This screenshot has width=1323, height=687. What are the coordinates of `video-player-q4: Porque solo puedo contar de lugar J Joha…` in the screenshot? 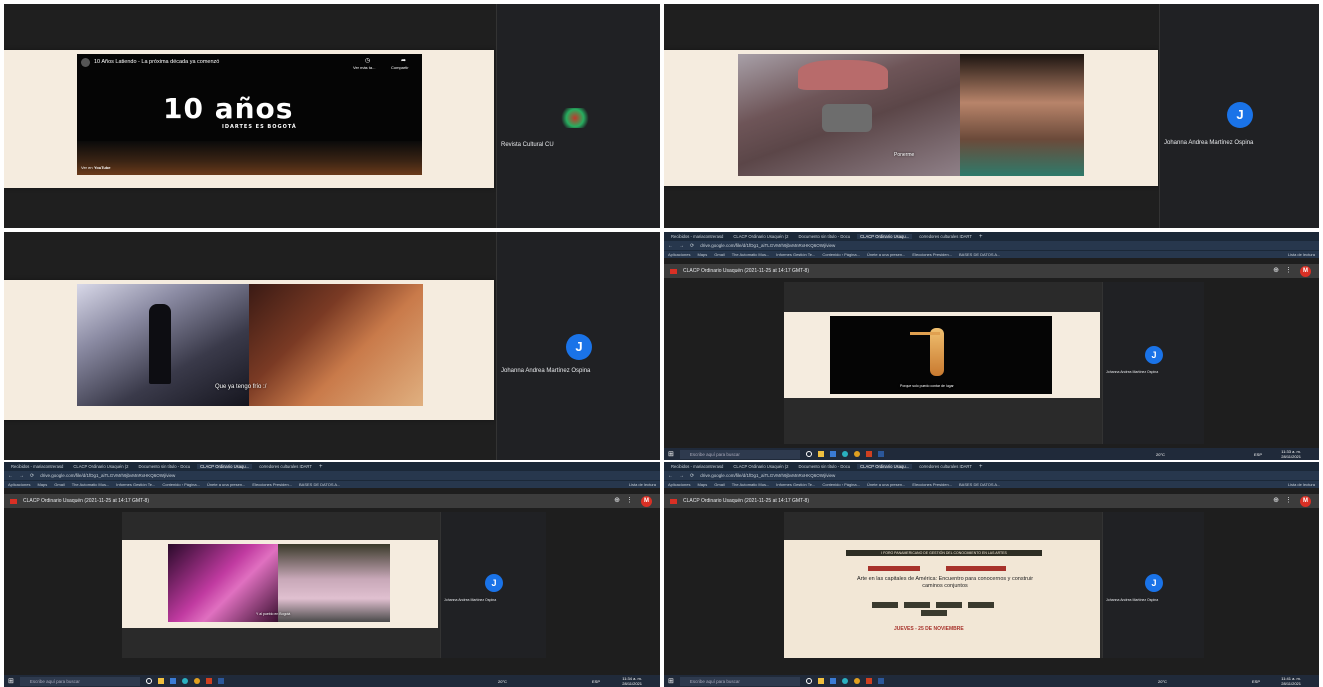 It's located at (994, 363).